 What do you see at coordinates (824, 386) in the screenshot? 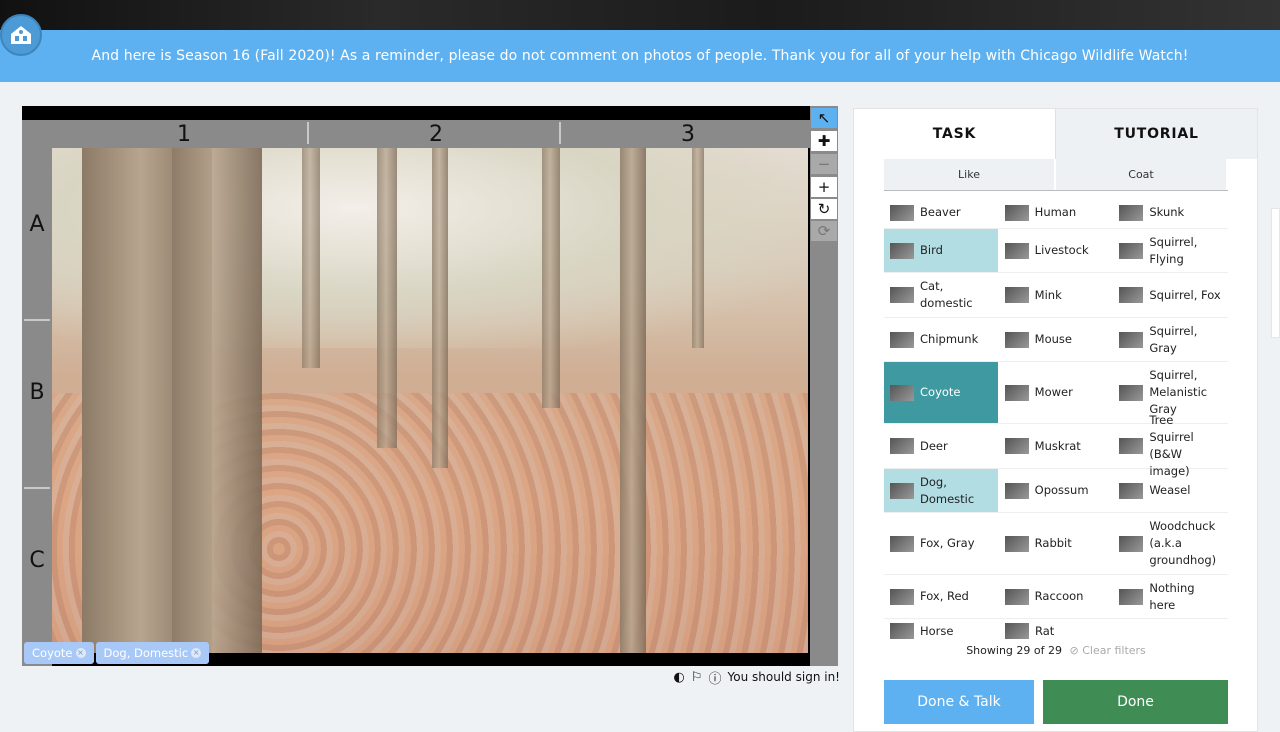
I see `viewer-toolbar: ↖ ✚ − + ↻ ⟳` at bounding box center [824, 386].